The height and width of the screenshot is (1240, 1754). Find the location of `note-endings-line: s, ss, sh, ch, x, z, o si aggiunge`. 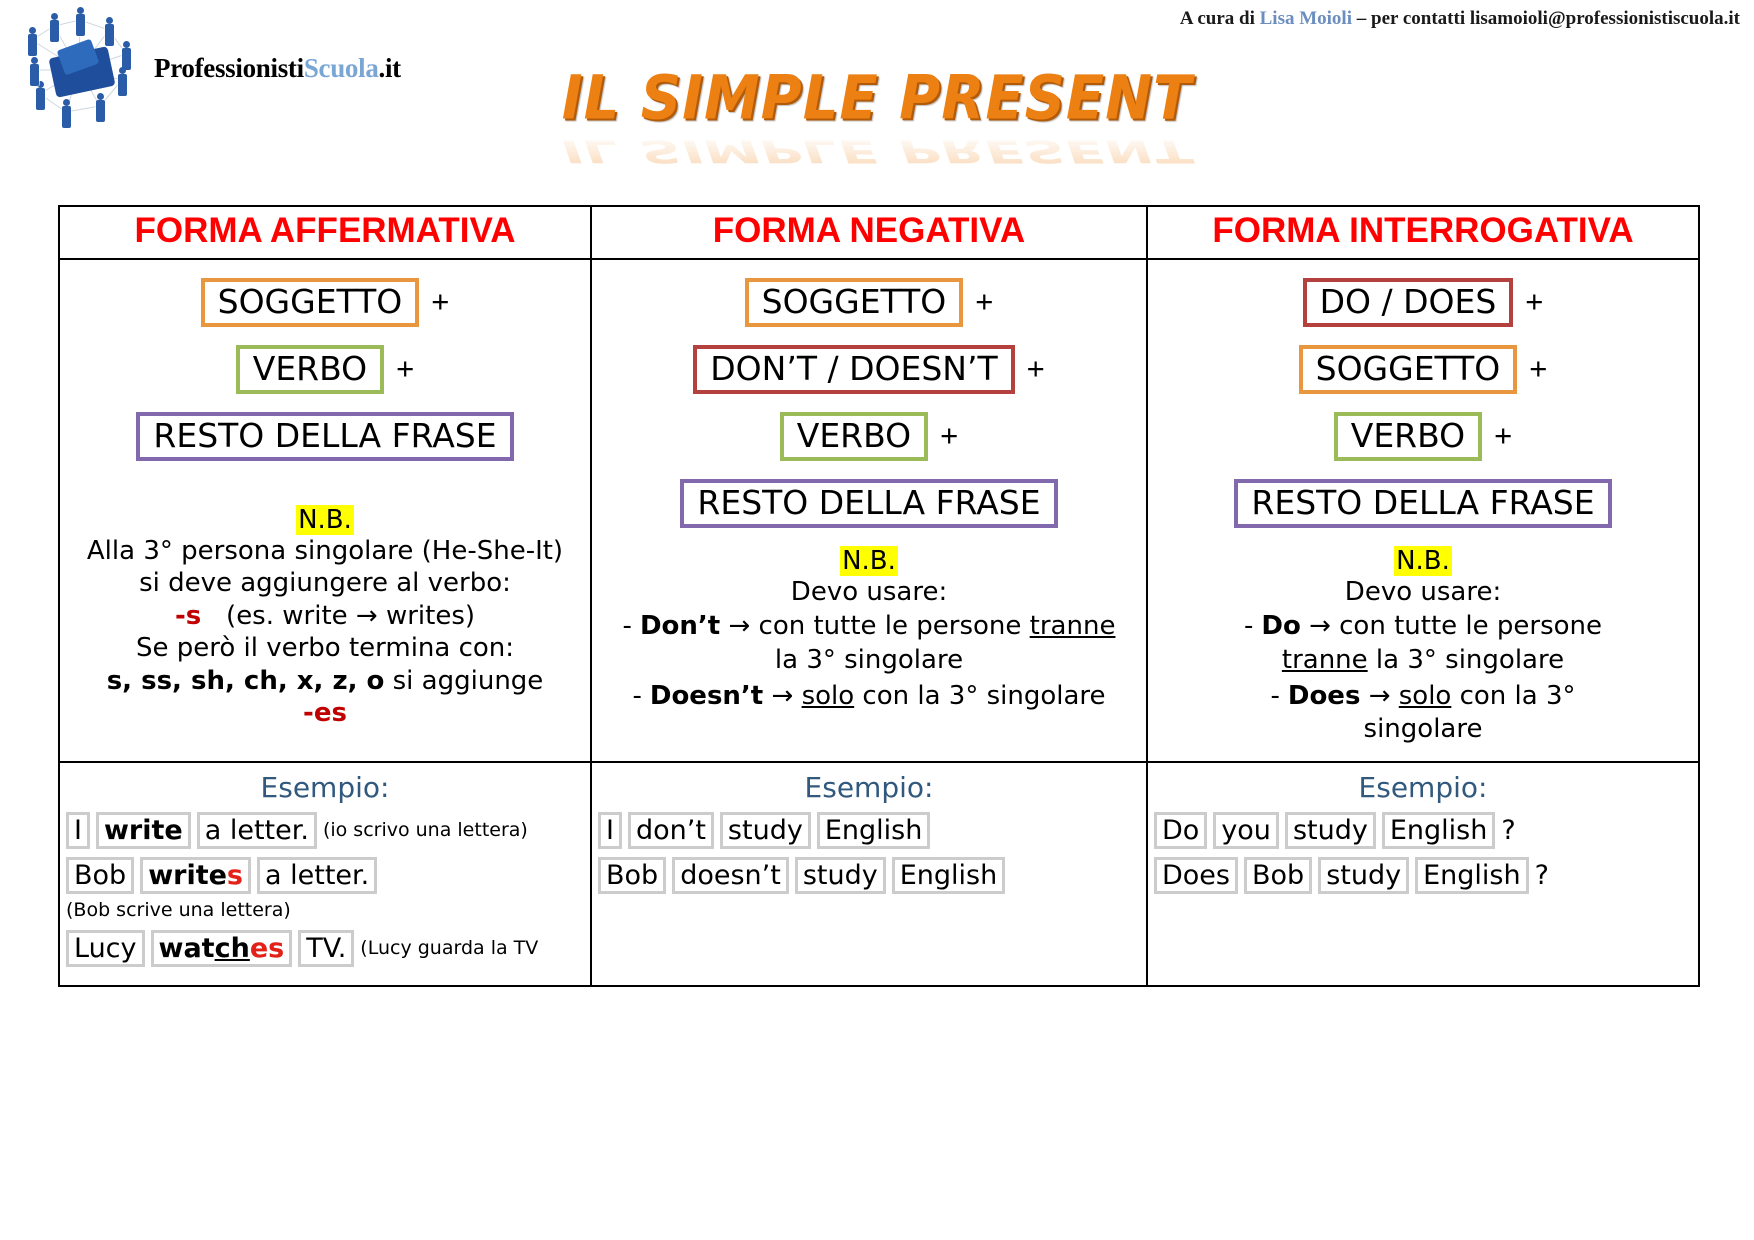

note-endings-line: s, ss, sh, ch, x, z, o si aggiunge is located at coordinates (325, 681).